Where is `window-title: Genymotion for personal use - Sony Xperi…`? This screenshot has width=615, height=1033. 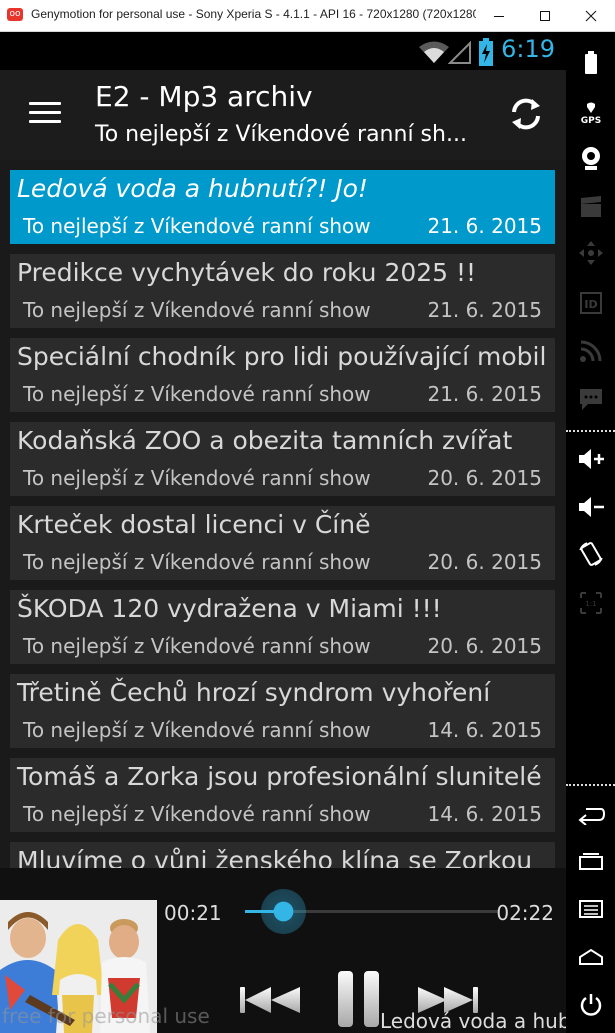
window-title: Genymotion for personal use - Sony Xperi… is located at coordinates (253, 14).